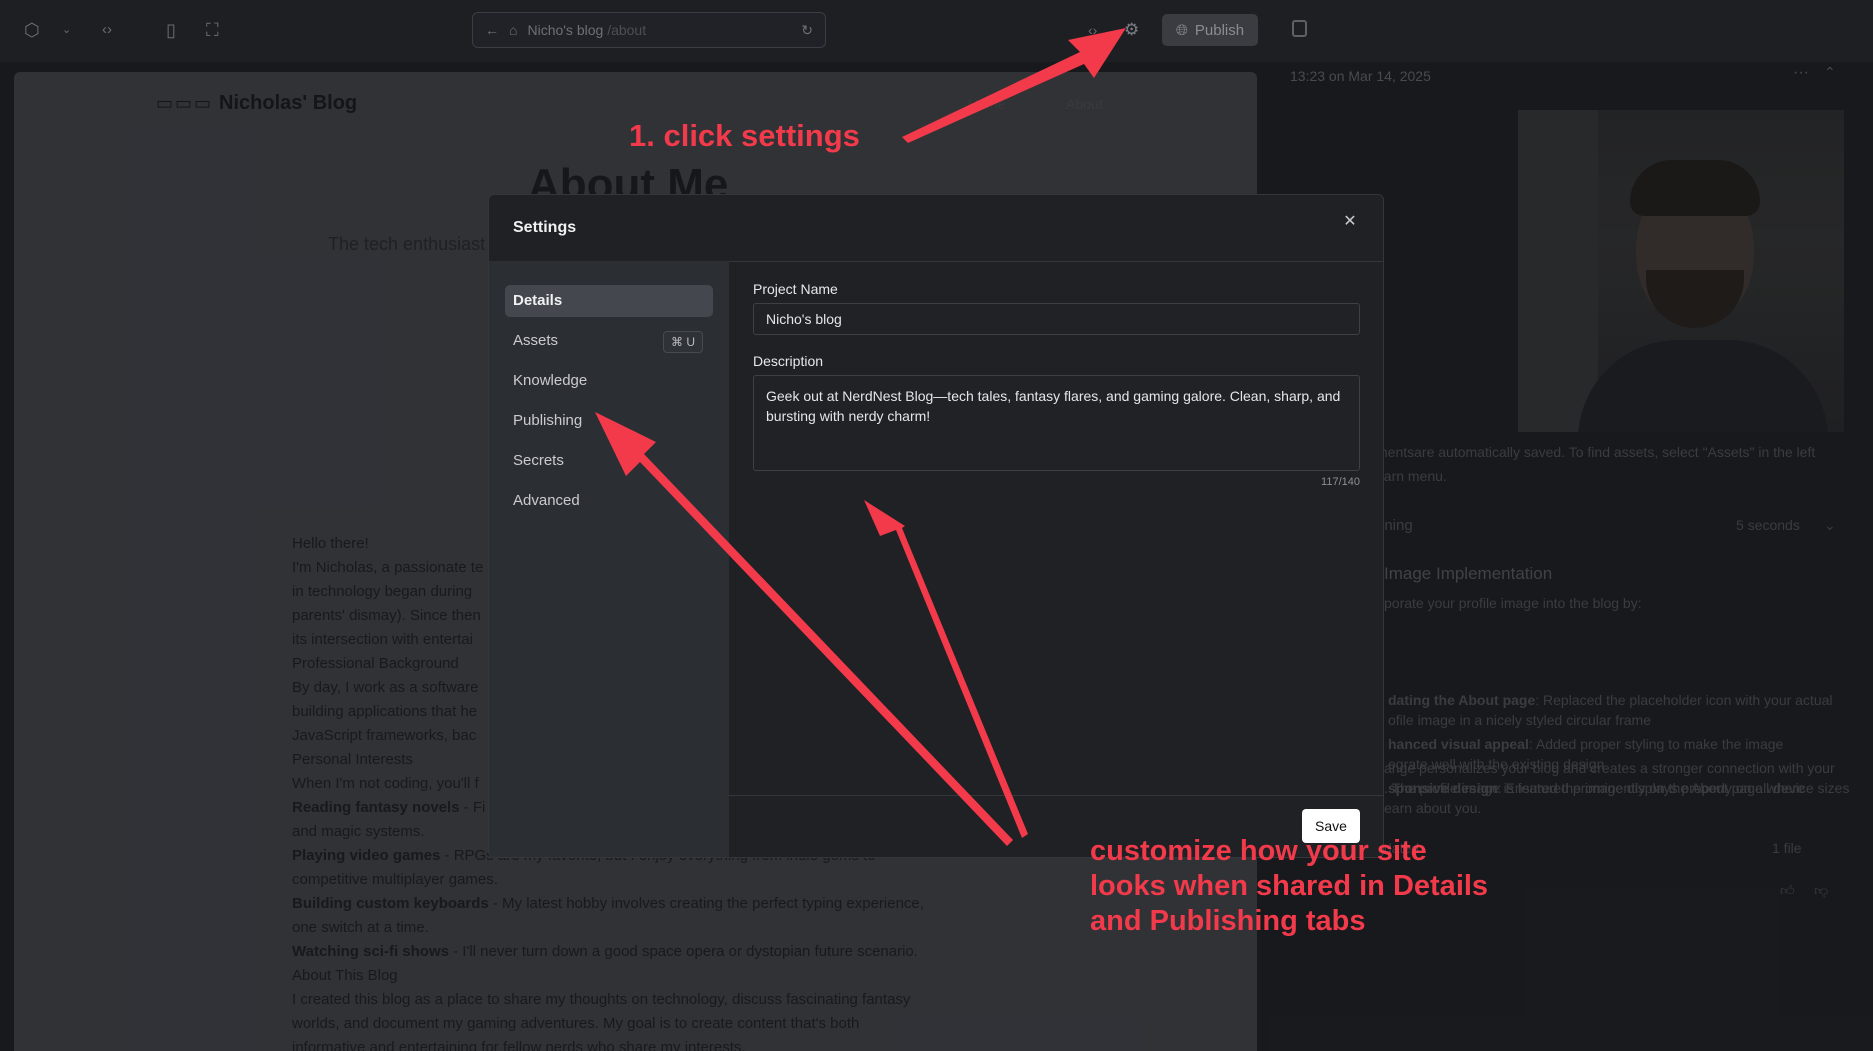 This screenshot has width=1873, height=1051. What do you see at coordinates (609, 381) in the screenshot?
I see `settings-tab-knowledge: Knowledge` at bounding box center [609, 381].